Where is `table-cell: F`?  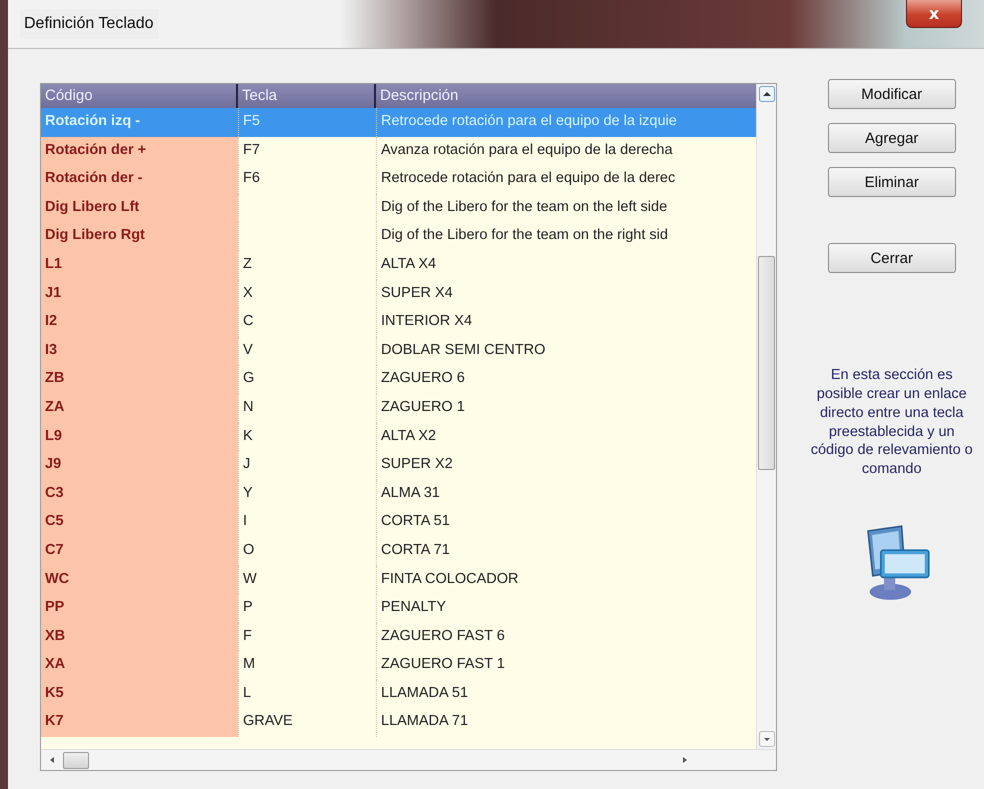 table-cell: F is located at coordinates (307, 637).